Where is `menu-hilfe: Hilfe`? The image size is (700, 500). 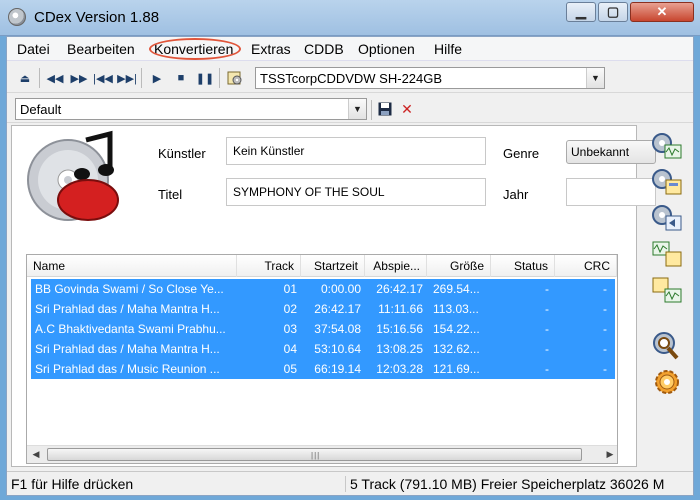 menu-hilfe: Hilfe is located at coordinates (448, 49).